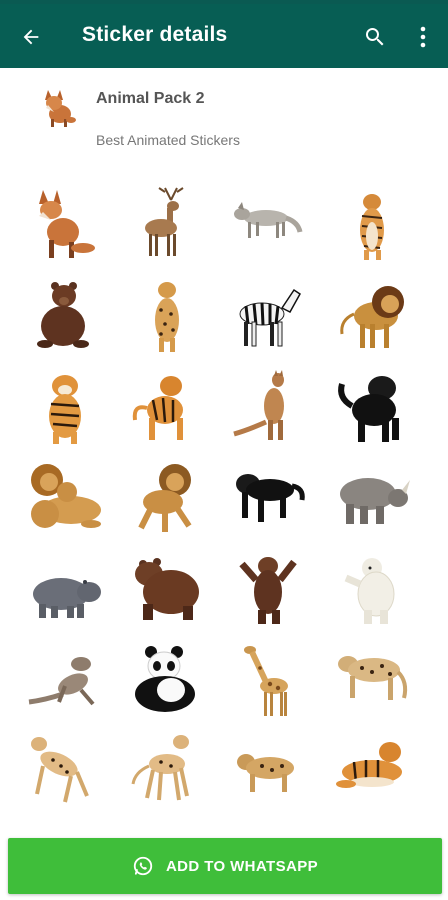  Describe the element at coordinates (165, 682) in the screenshot. I see `sticker-panda` at that location.